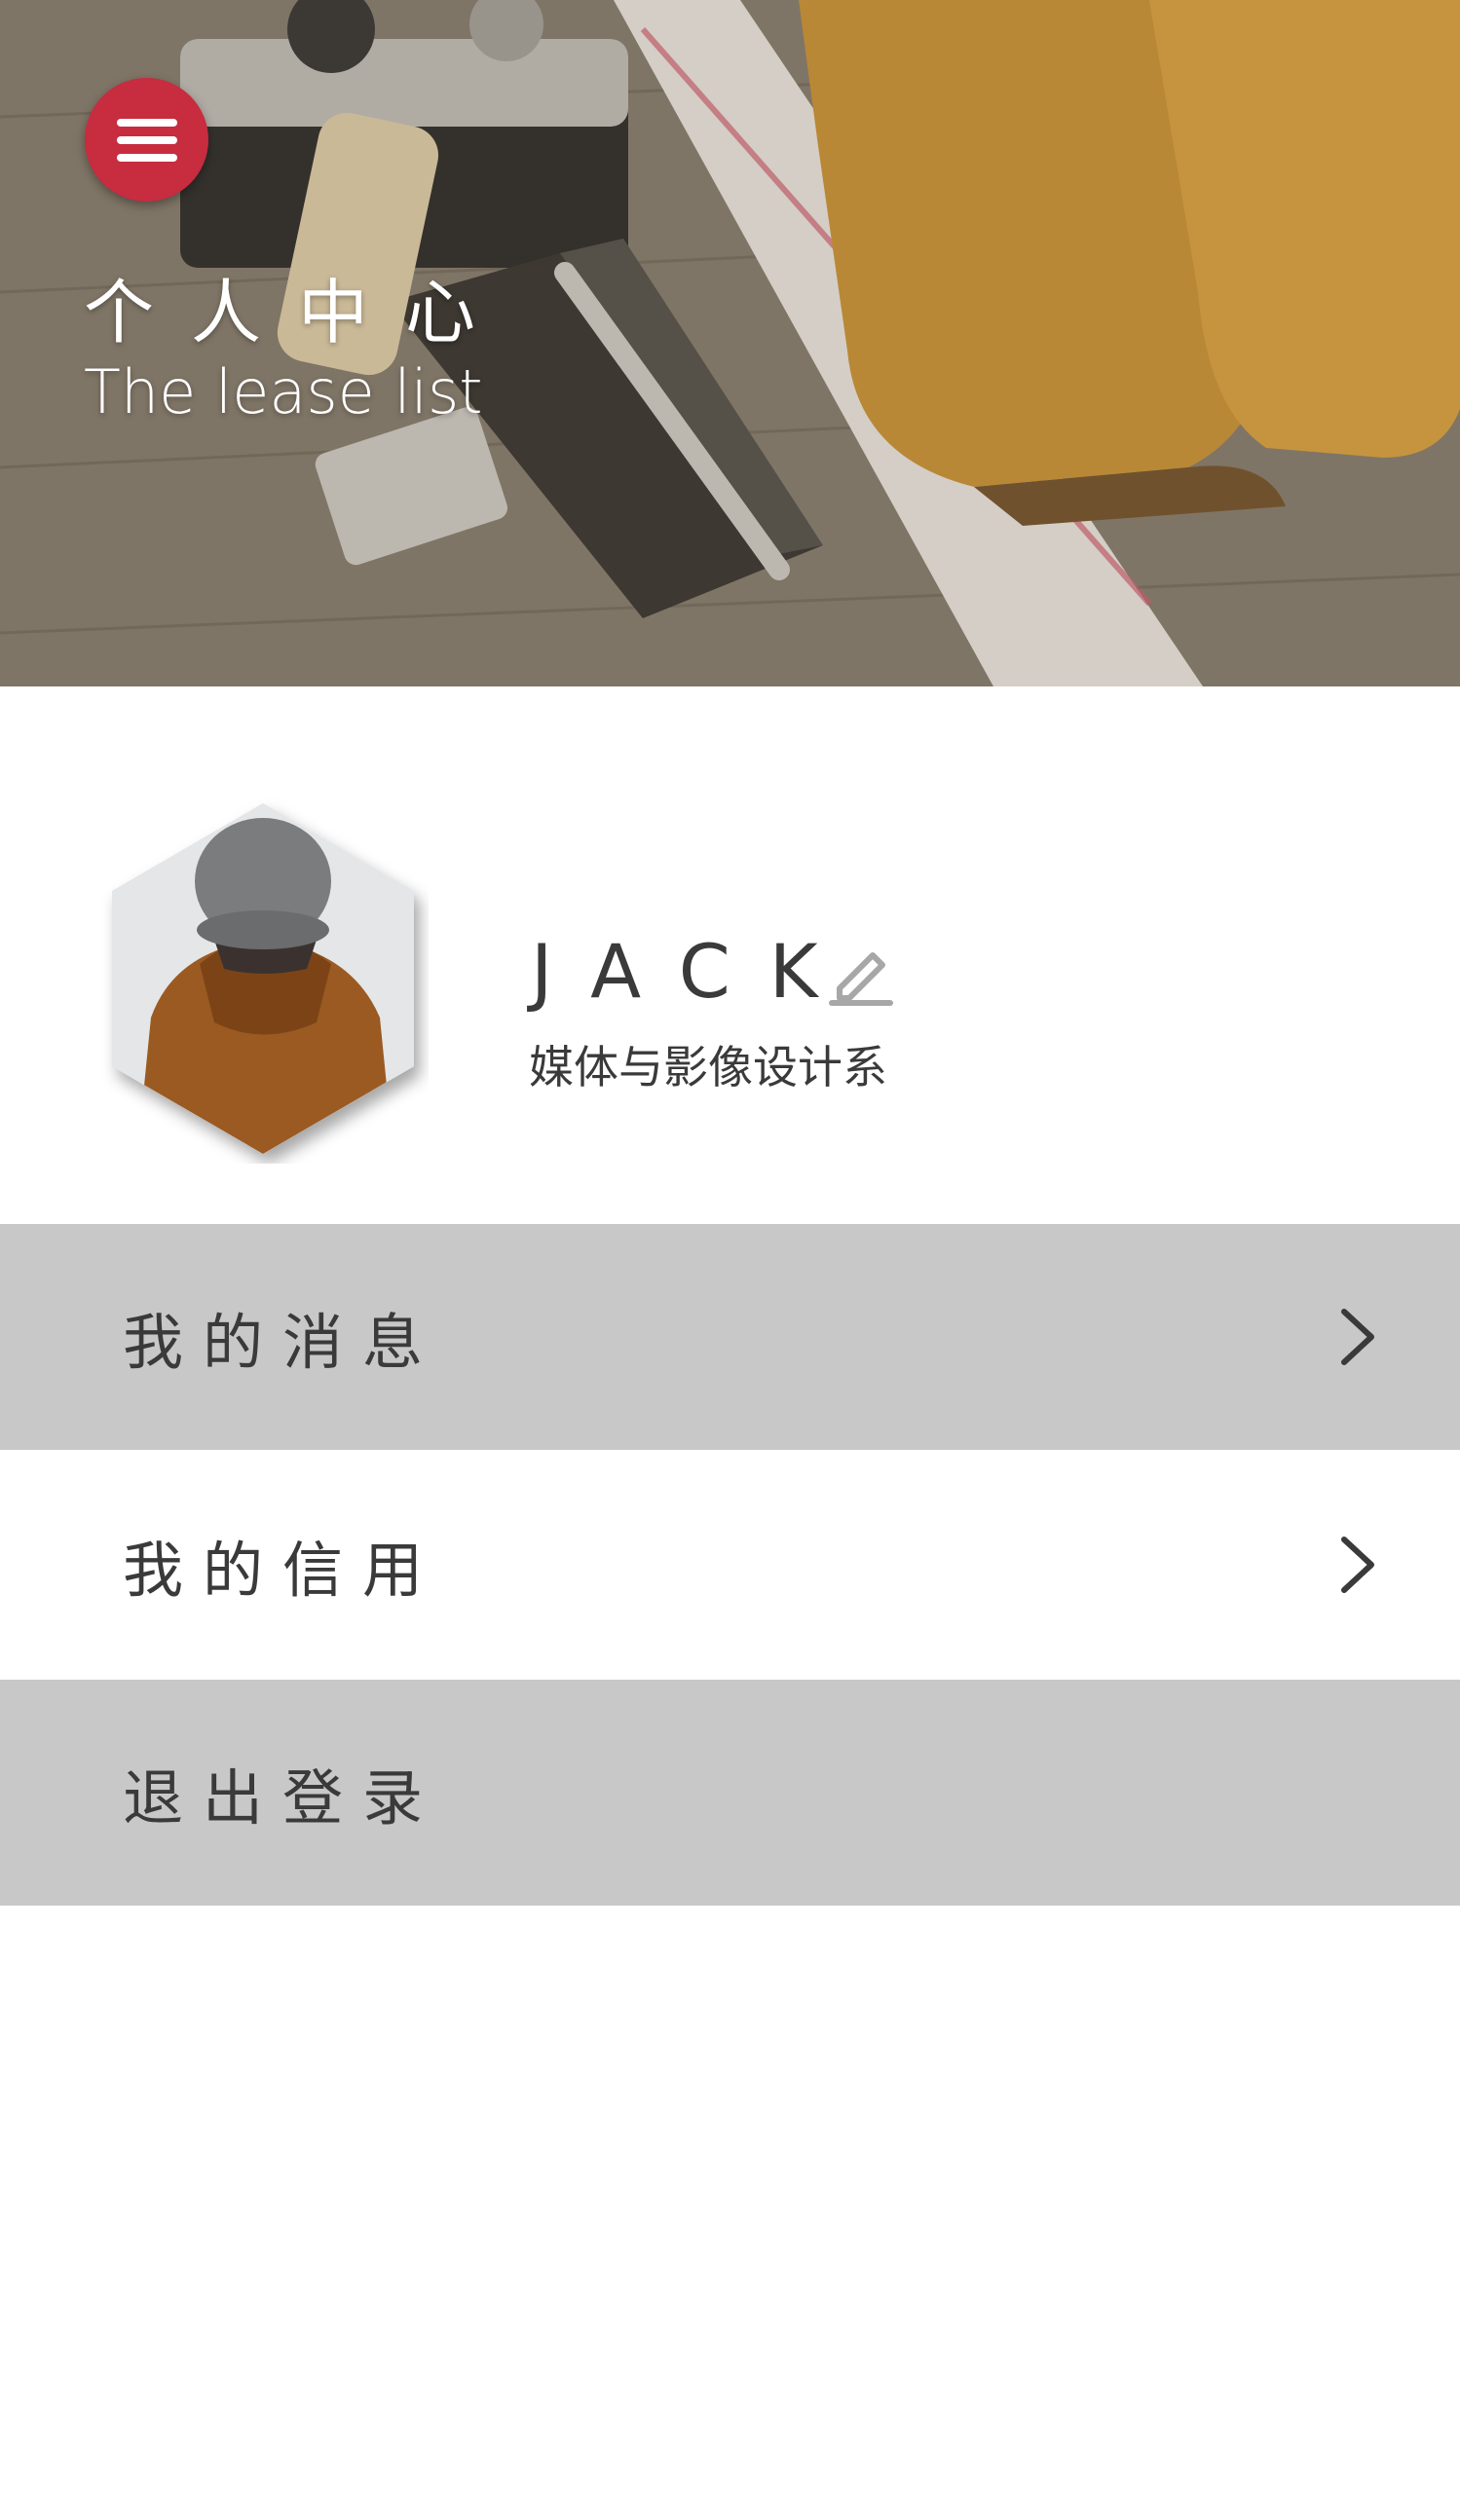 Image resolution: width=1460 pixels, height=2520 pixels. I want to click on avatar, so click(263, 979).